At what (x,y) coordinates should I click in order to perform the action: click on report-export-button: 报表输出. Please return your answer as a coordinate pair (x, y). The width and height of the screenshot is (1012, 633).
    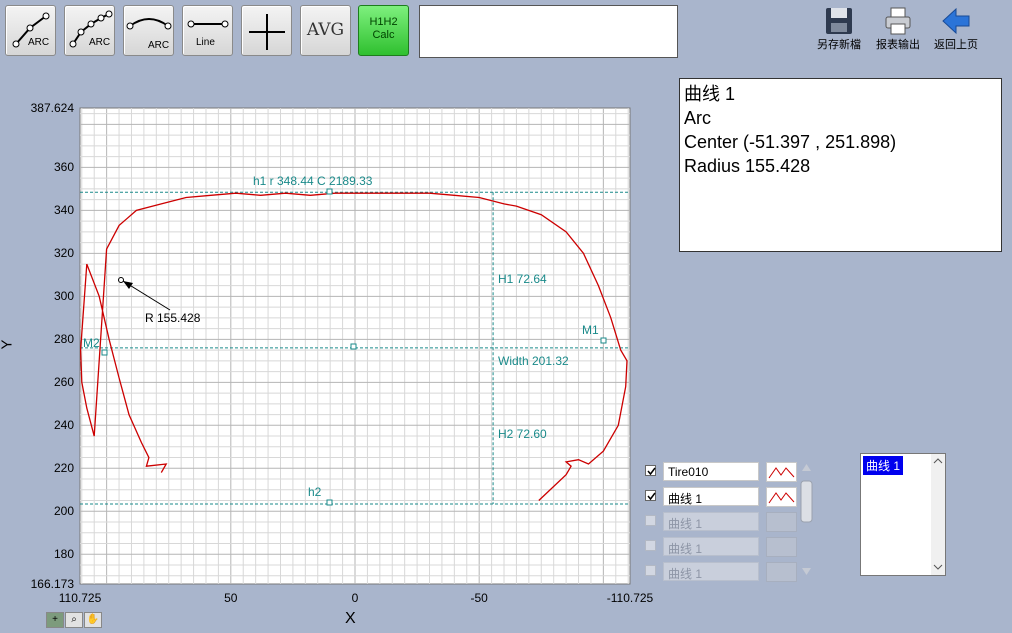
    Looking at the image, I should click on (898, 29).